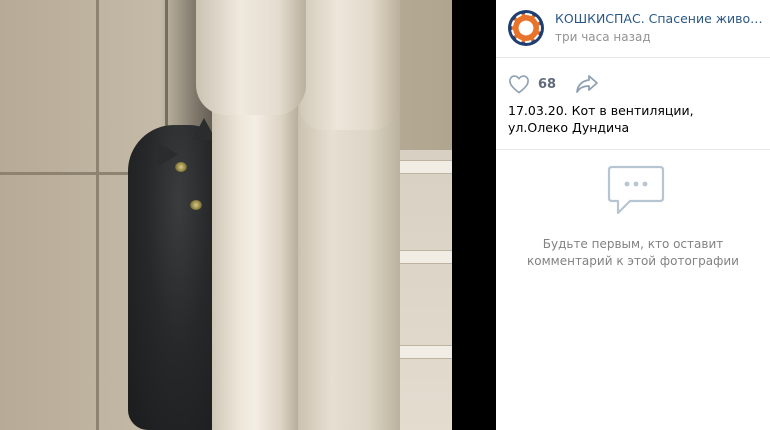 The width and height of the screenshot is (770, 430). Describe the element at coordinates (532, 84) in the screenshot. I see `like-button: 68` at that location.